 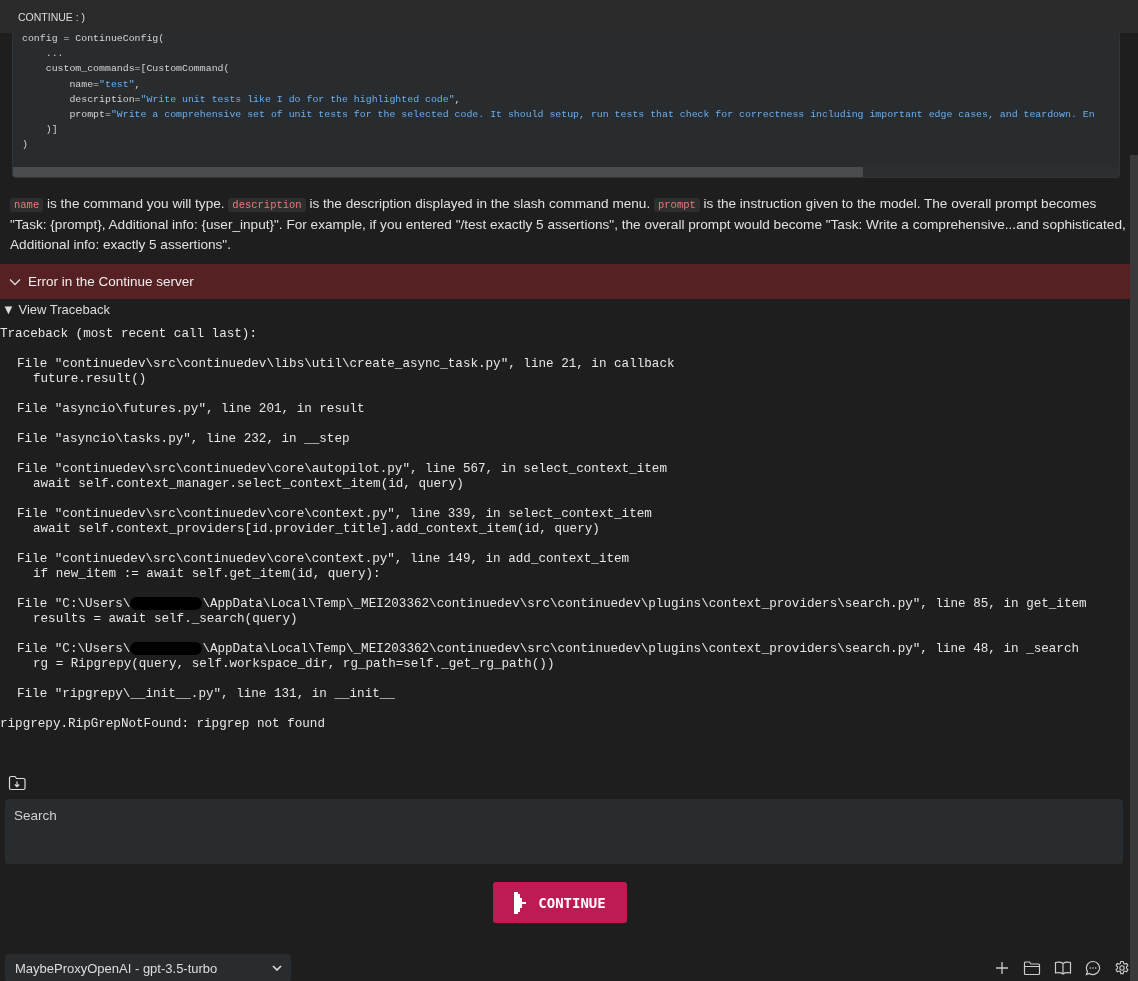 What do you see at coordinates (25, 145) in the screenshot?
I see `code-line: )` at bounding box center [25, 145].